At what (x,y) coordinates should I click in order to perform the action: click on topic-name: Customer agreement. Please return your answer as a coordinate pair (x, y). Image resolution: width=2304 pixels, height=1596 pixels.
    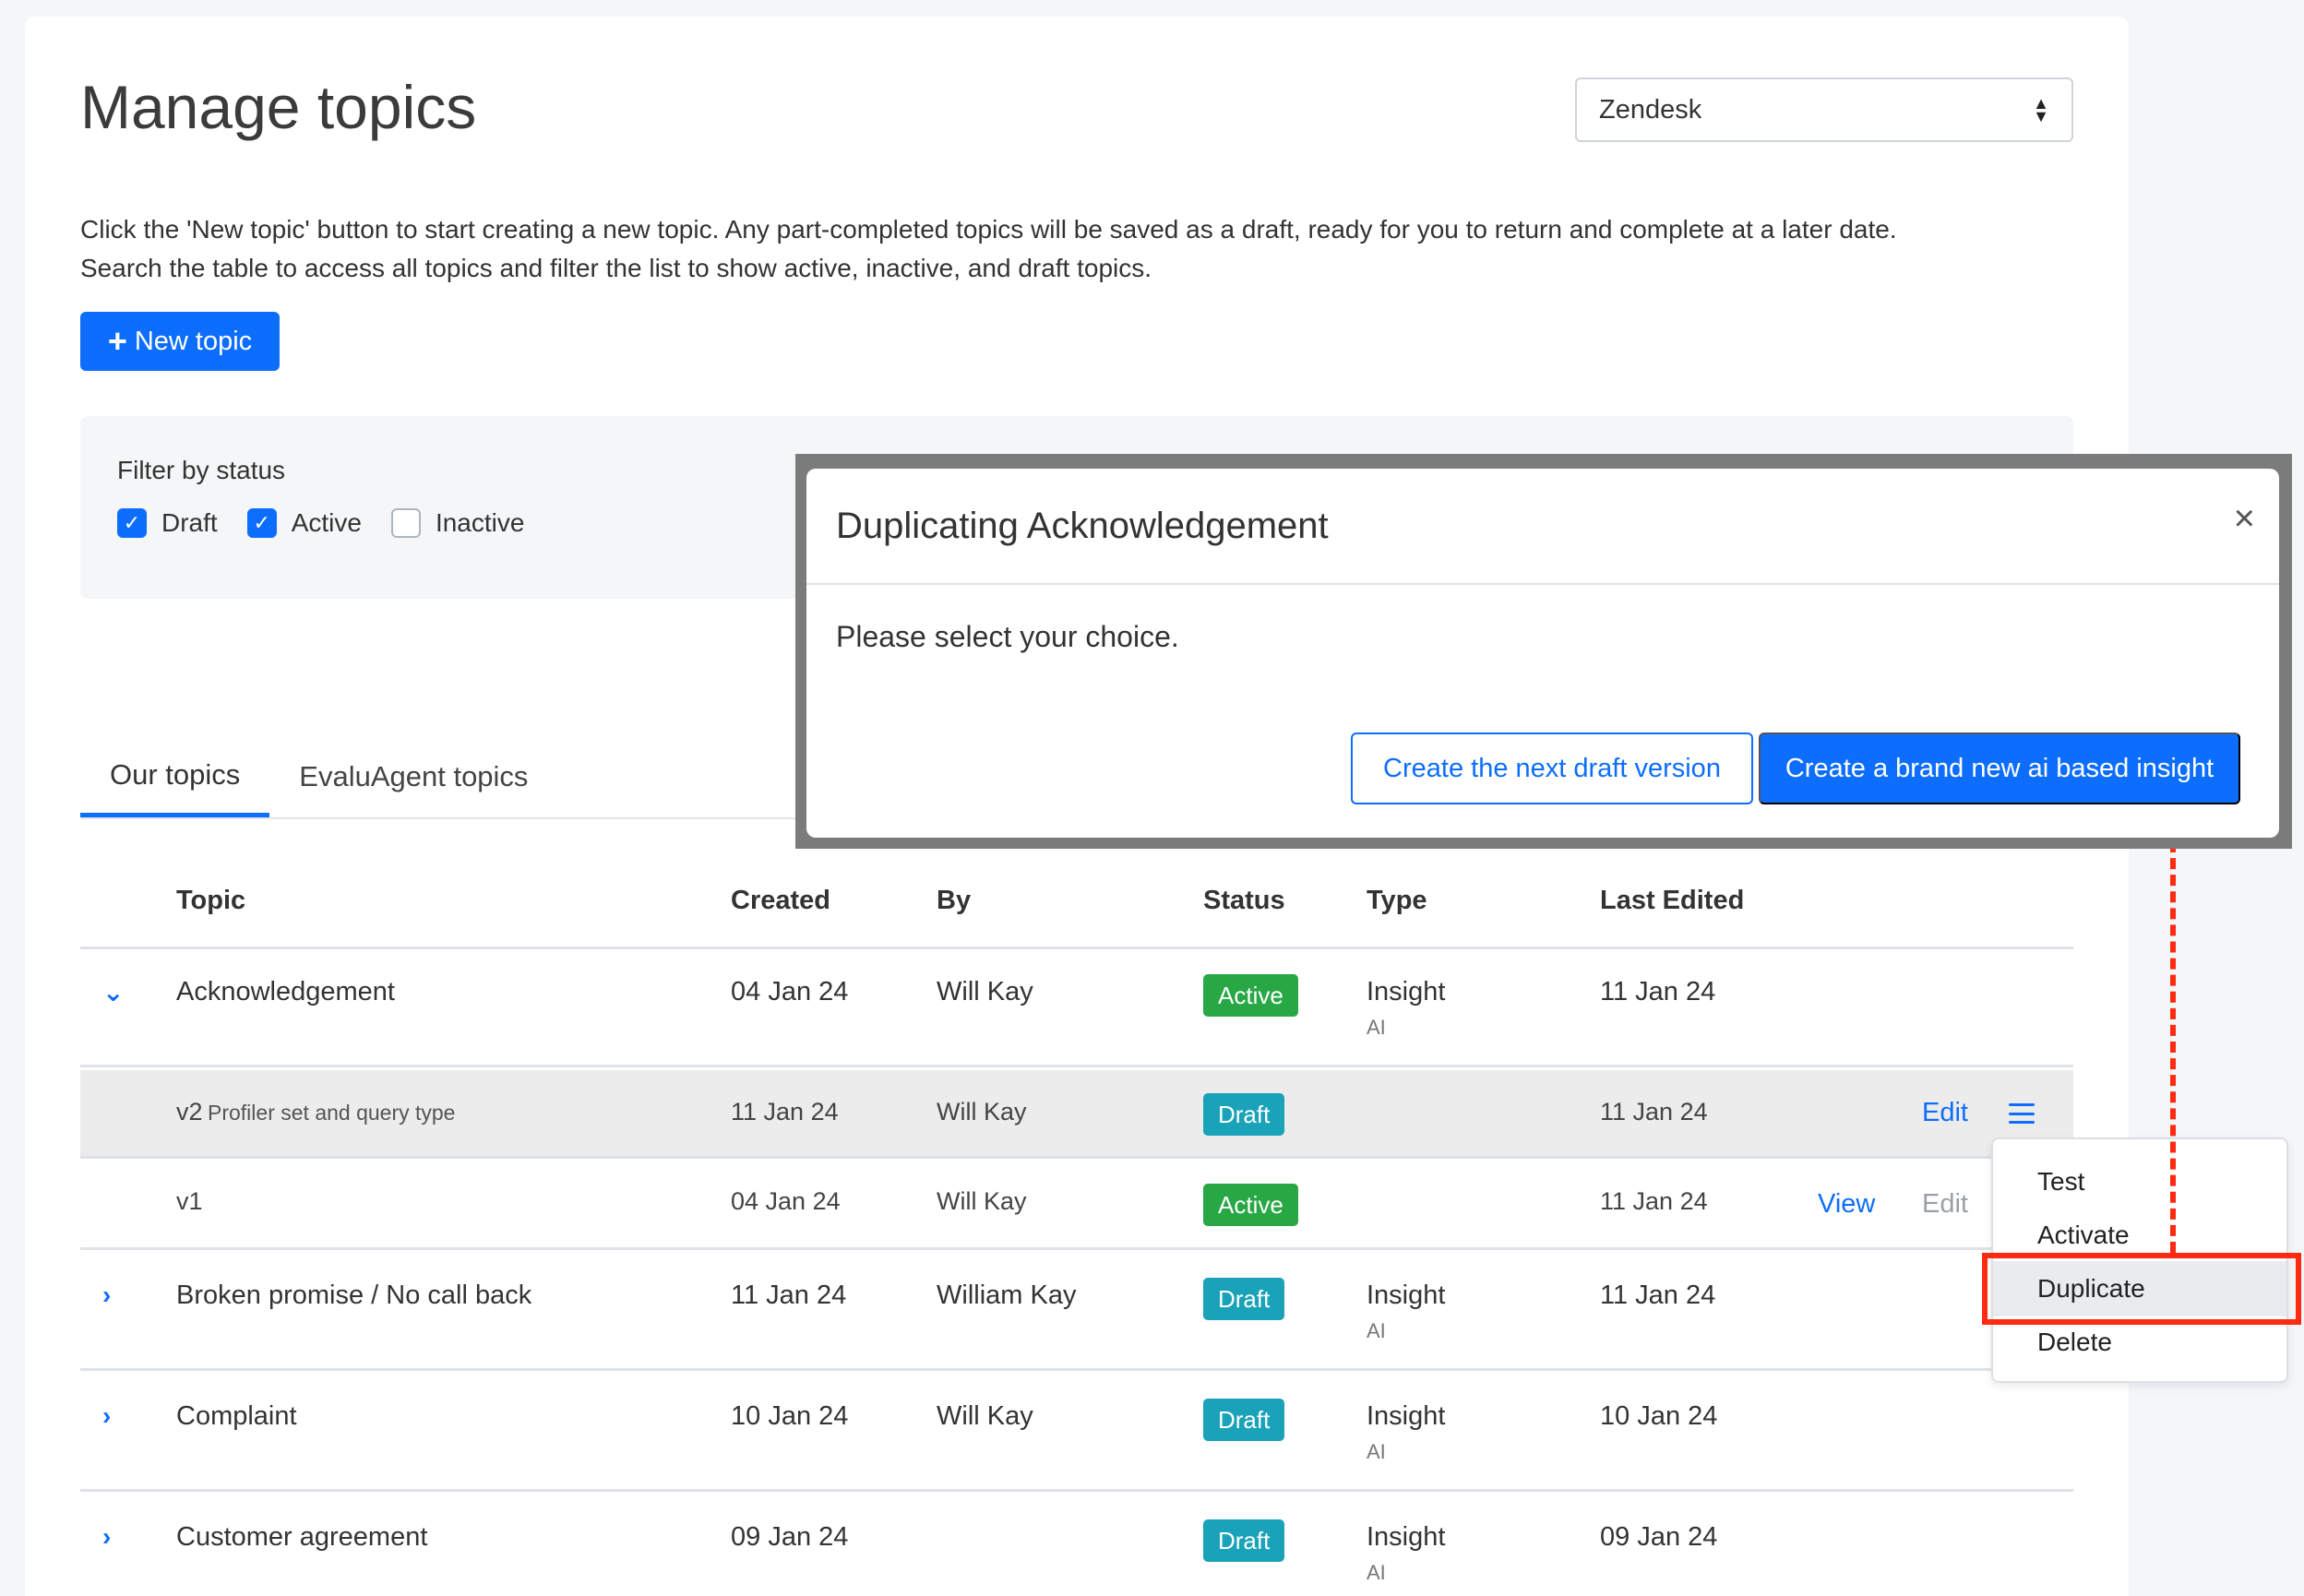
    Looking at the image, I should click on (301, 1537).